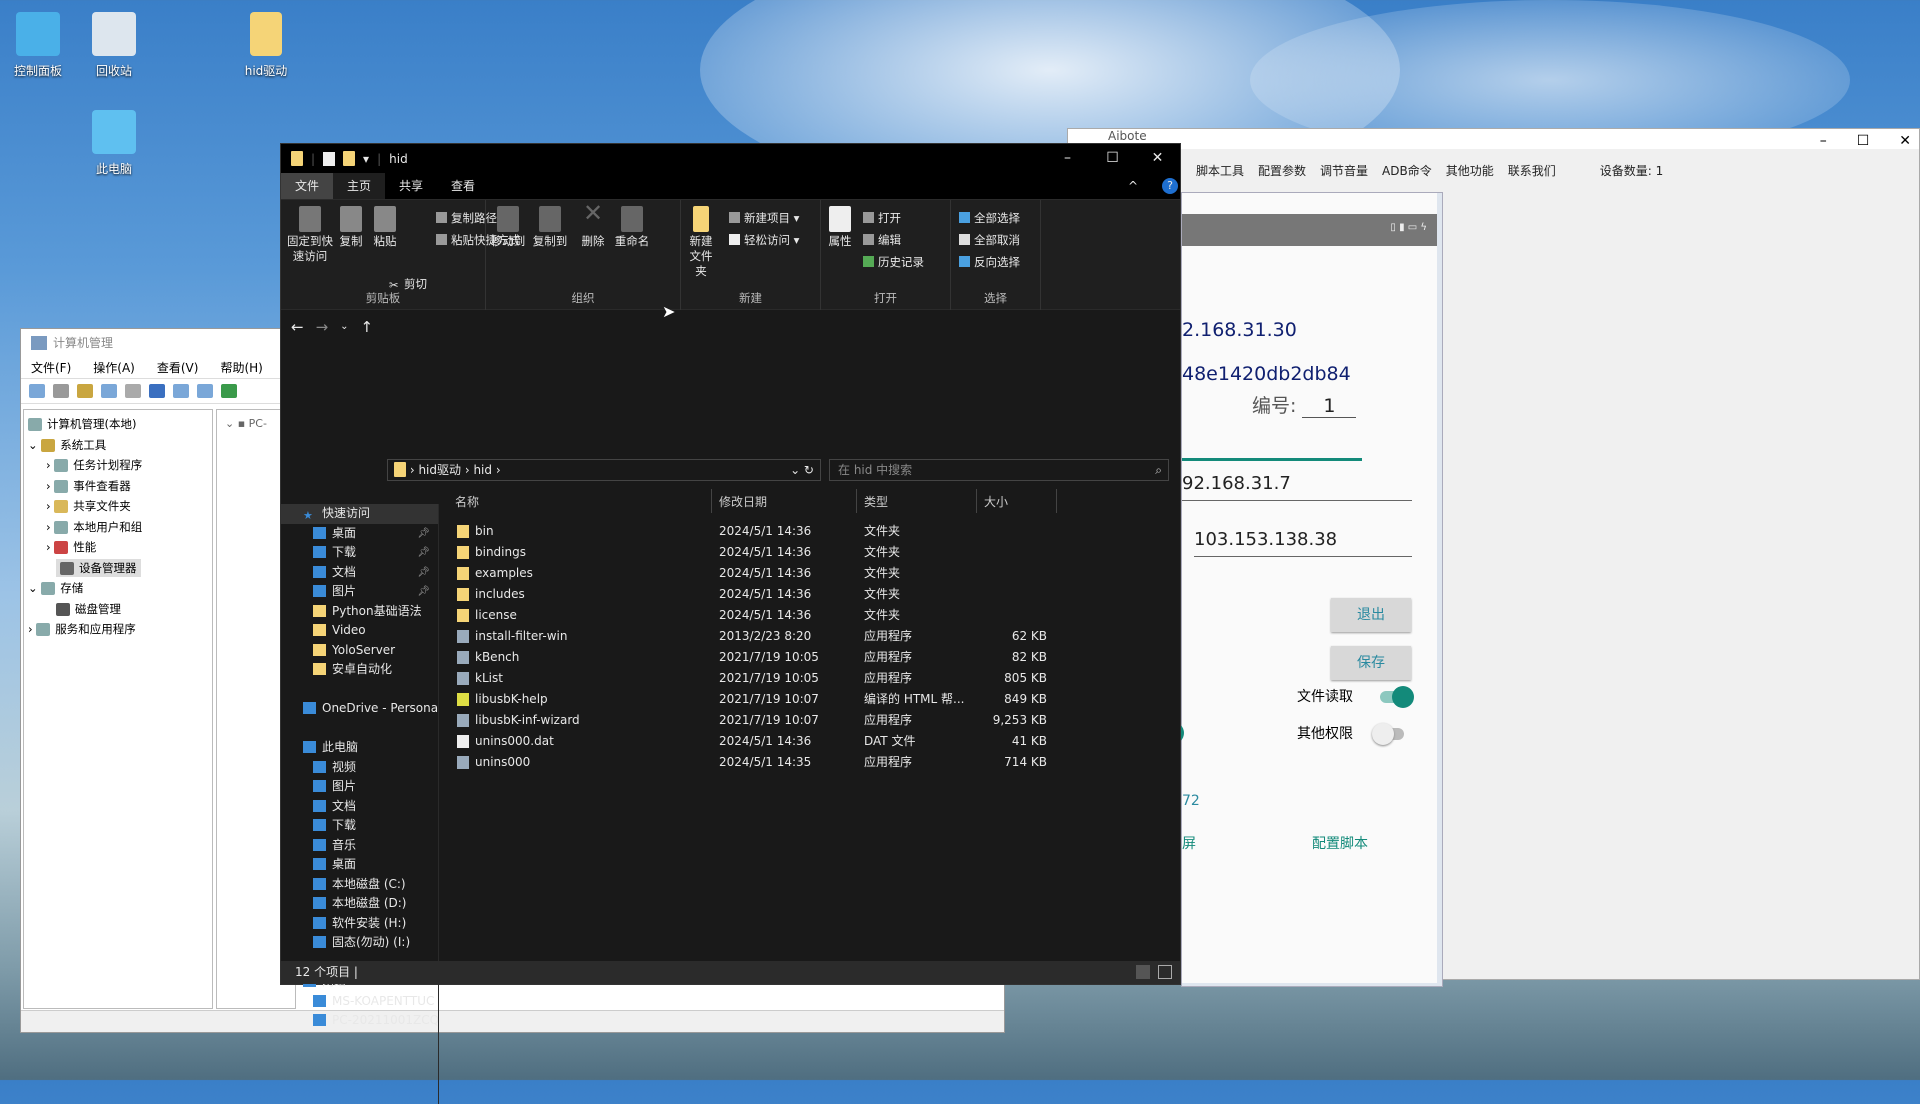  I want to click on tree-item: › 本地用户和组, so click(118, 527).